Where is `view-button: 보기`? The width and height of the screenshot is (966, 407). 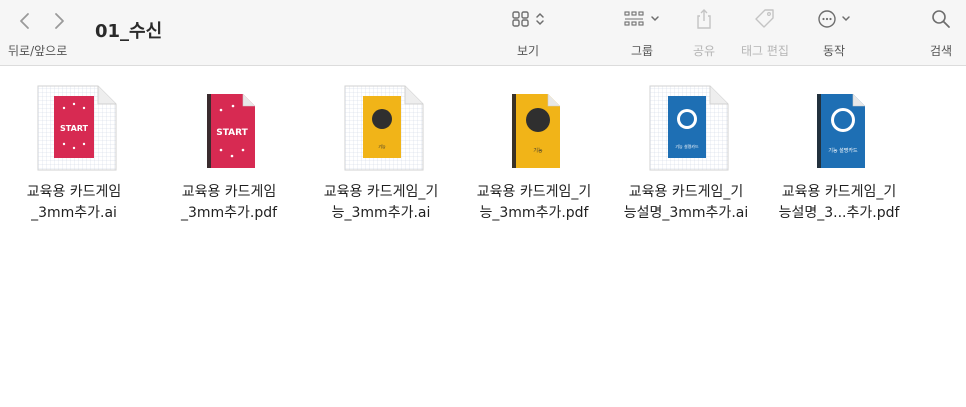
view-button: 보기 is located at coordinates (528, 35).